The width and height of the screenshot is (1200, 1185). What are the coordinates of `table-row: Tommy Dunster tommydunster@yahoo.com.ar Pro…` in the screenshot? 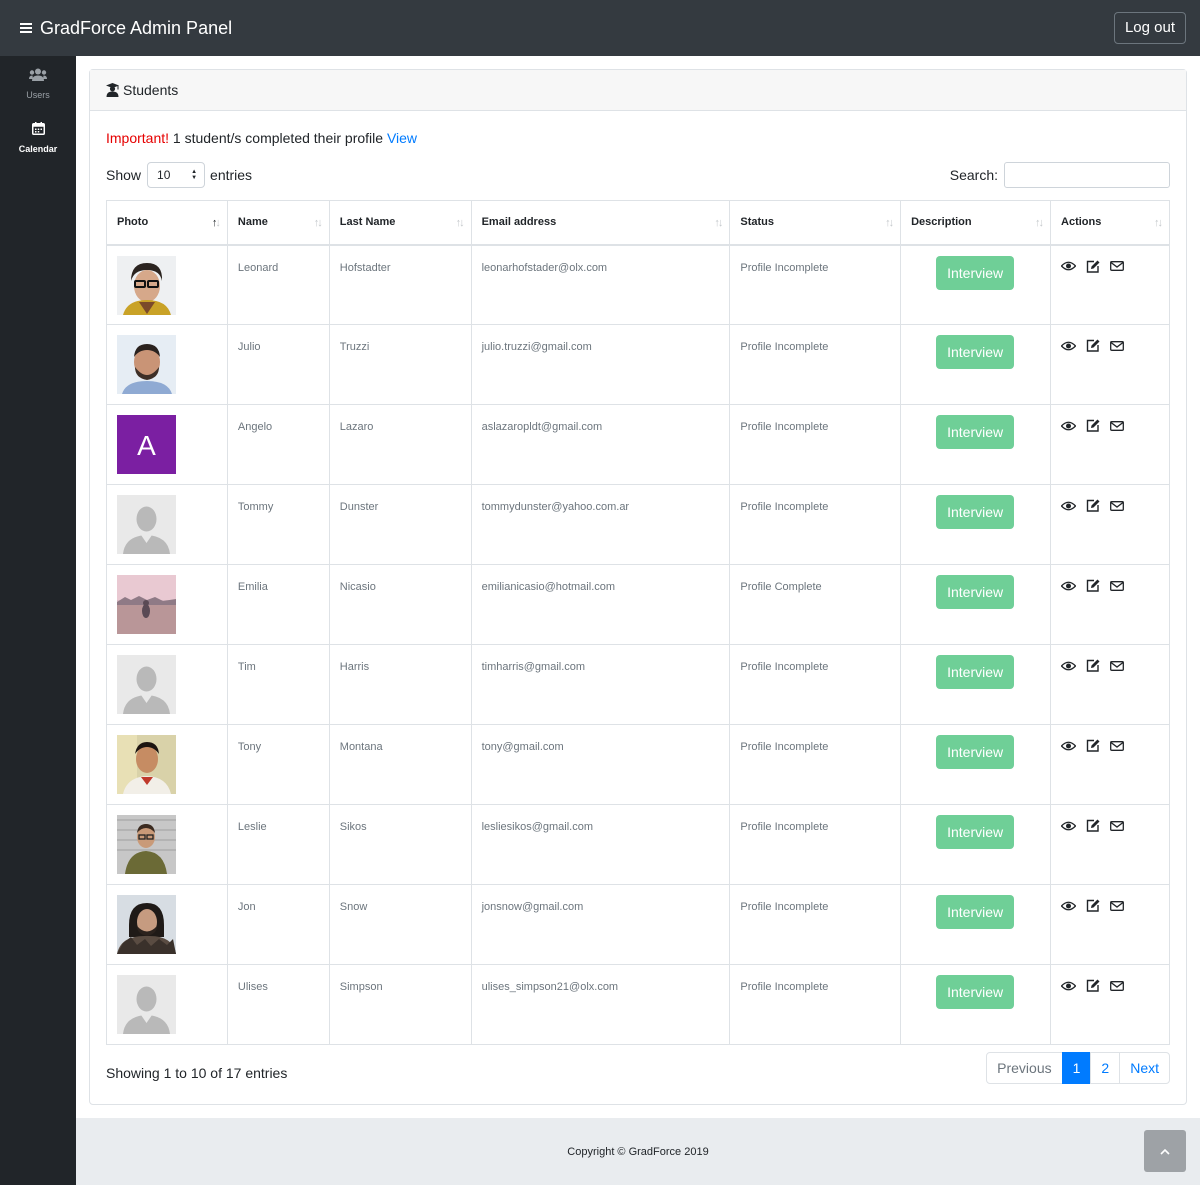 It's located at (638, 524).